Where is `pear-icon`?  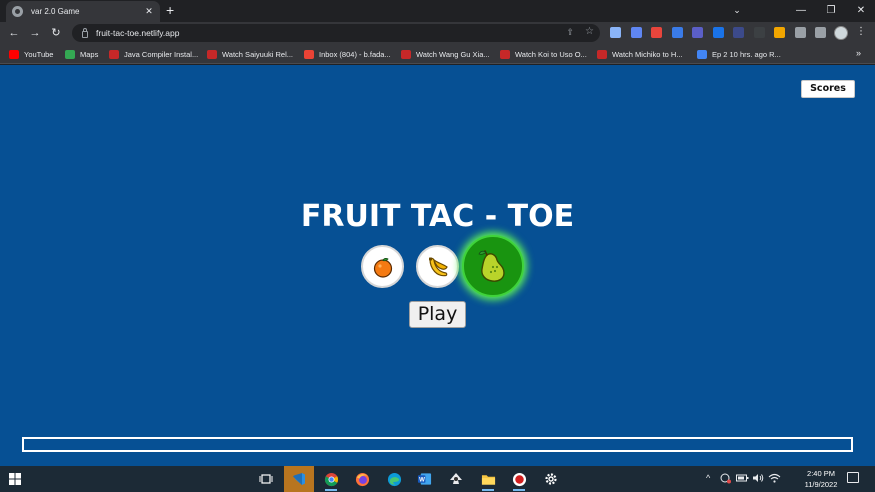
pear-icon is located at coordinates (491, 266).